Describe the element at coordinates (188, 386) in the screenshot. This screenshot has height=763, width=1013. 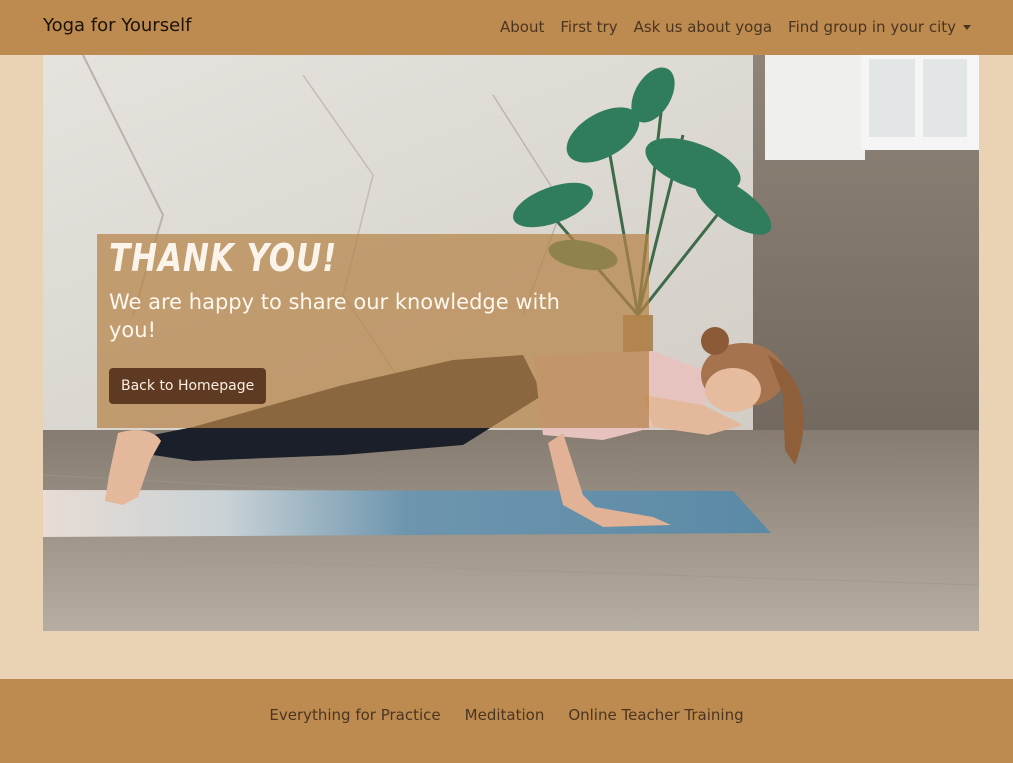
I see `back-to-homepage-button: Back to Homepage` at that location.